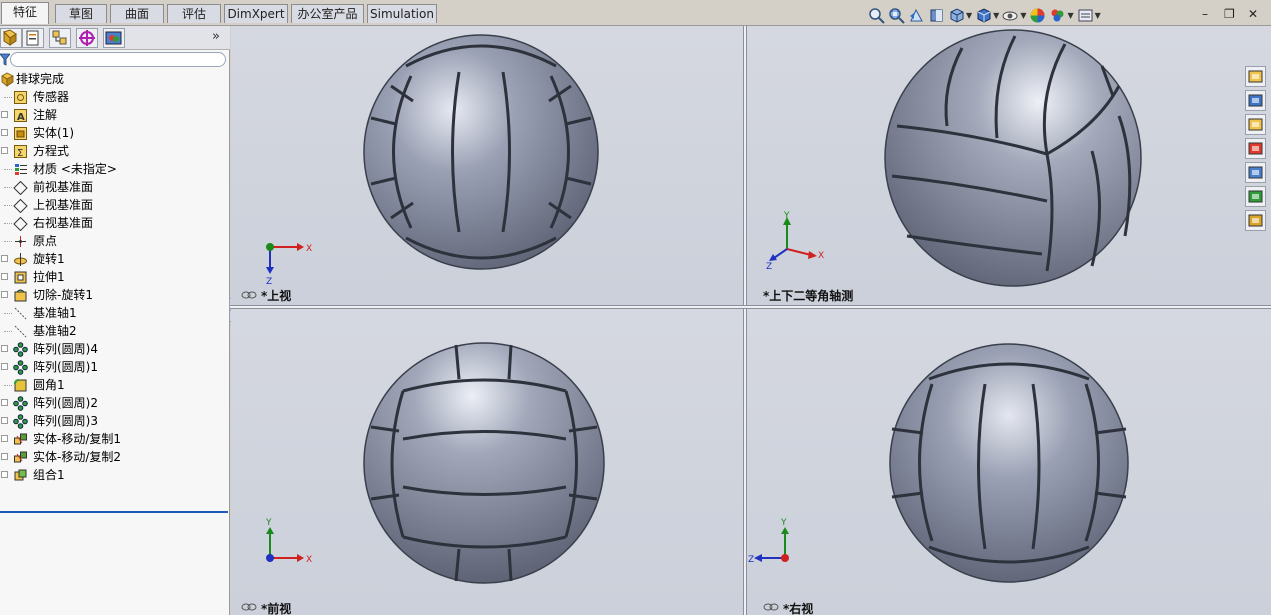 This screenshot has height=615, width=1271. I want to click on zoom-to-fit-icon, so click(876, 15).